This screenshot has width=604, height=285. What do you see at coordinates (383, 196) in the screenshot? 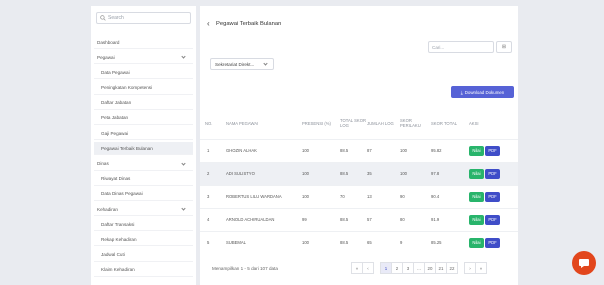
I see `cell-jumlah-log: 13` at bounding box center [383, 196].